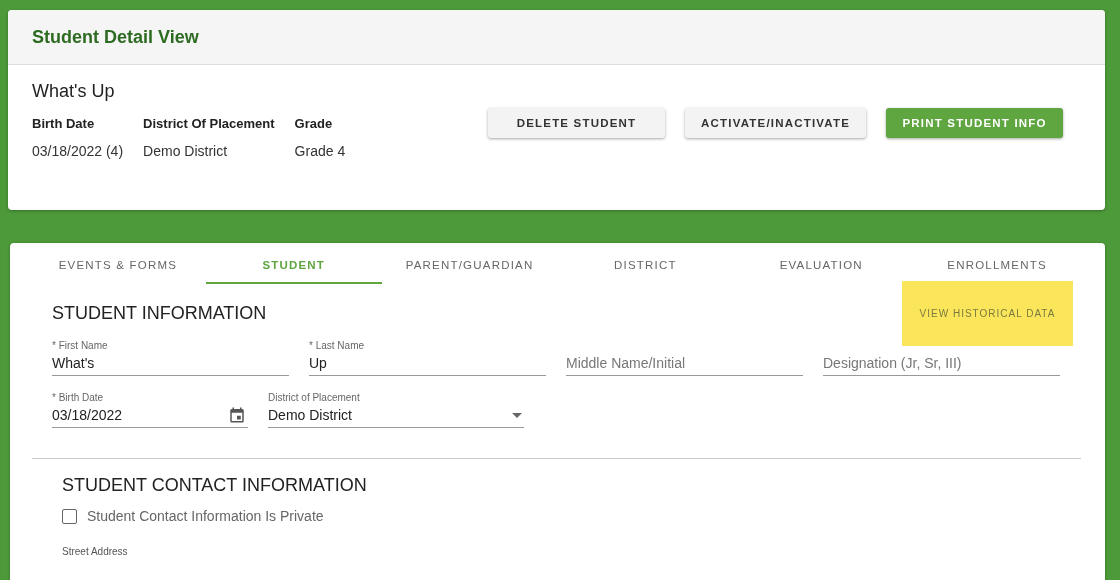 This screenshot has width=1120, height=580. Describe the element at coordinates (150, 410) in the screenshot. I see `date-field: * Birth Date 03/18/2022` at that location.